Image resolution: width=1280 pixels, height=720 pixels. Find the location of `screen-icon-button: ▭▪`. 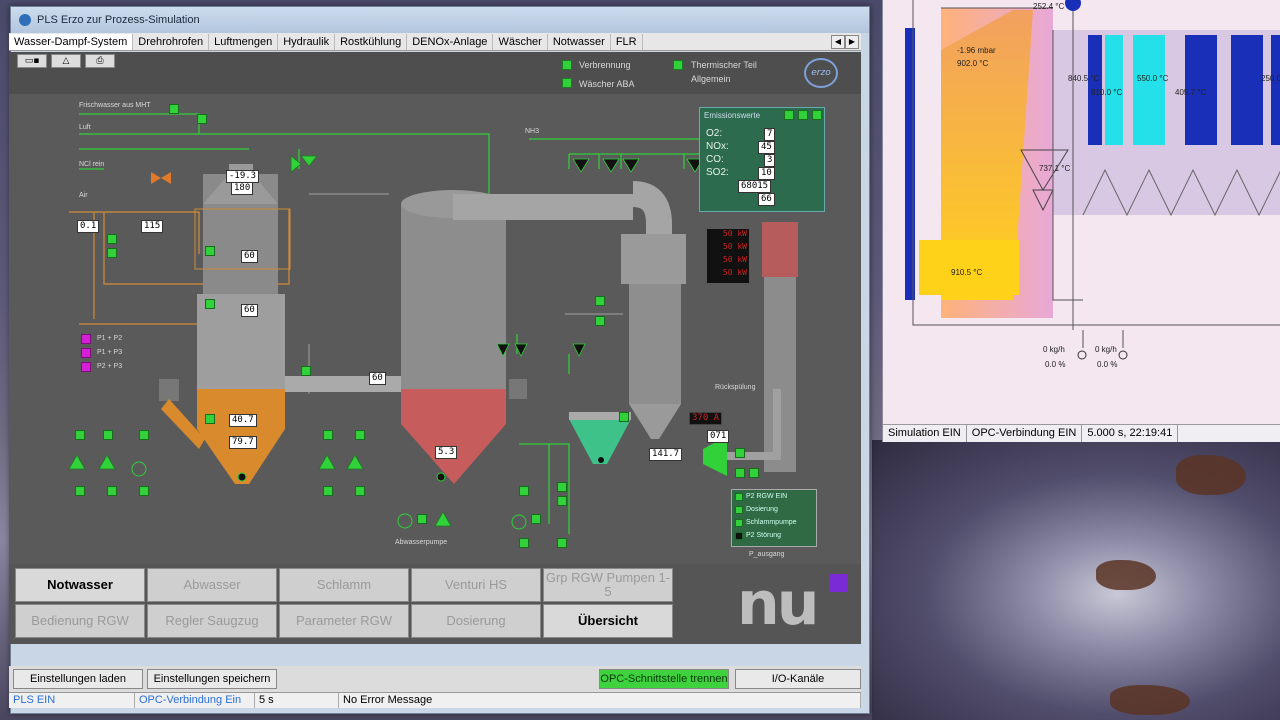

screen-icon-button: ▭▪ is located at coordinates (32, 61).